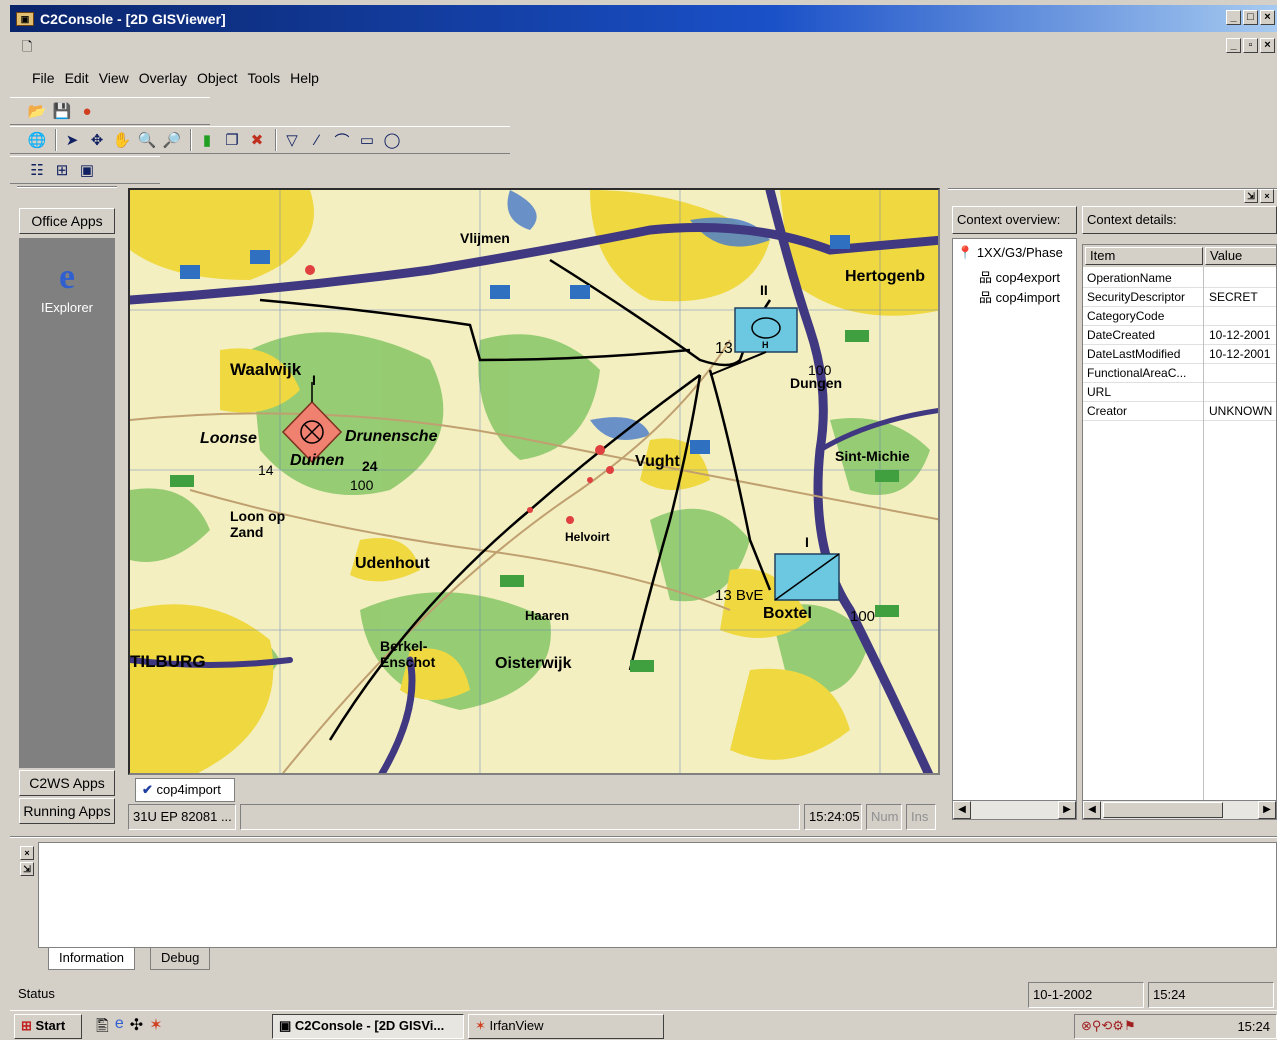 The height and width of the screenshot is (1040, 1277). I want to click on scroll-thumb, so click(1163, 810).